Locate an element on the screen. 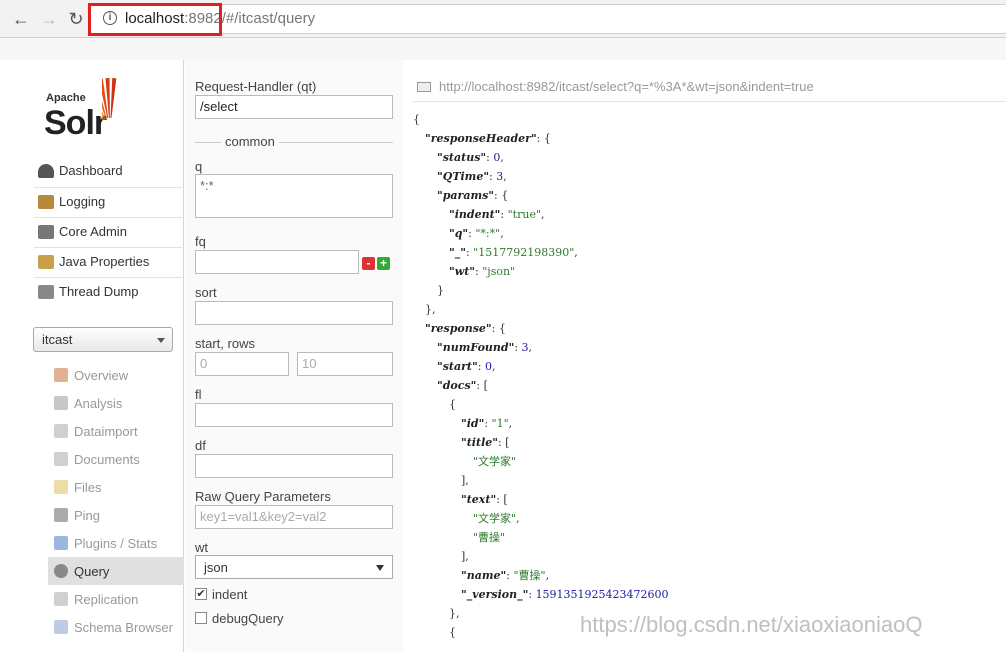  json-string: "json" is located at coordinates (499, 271).